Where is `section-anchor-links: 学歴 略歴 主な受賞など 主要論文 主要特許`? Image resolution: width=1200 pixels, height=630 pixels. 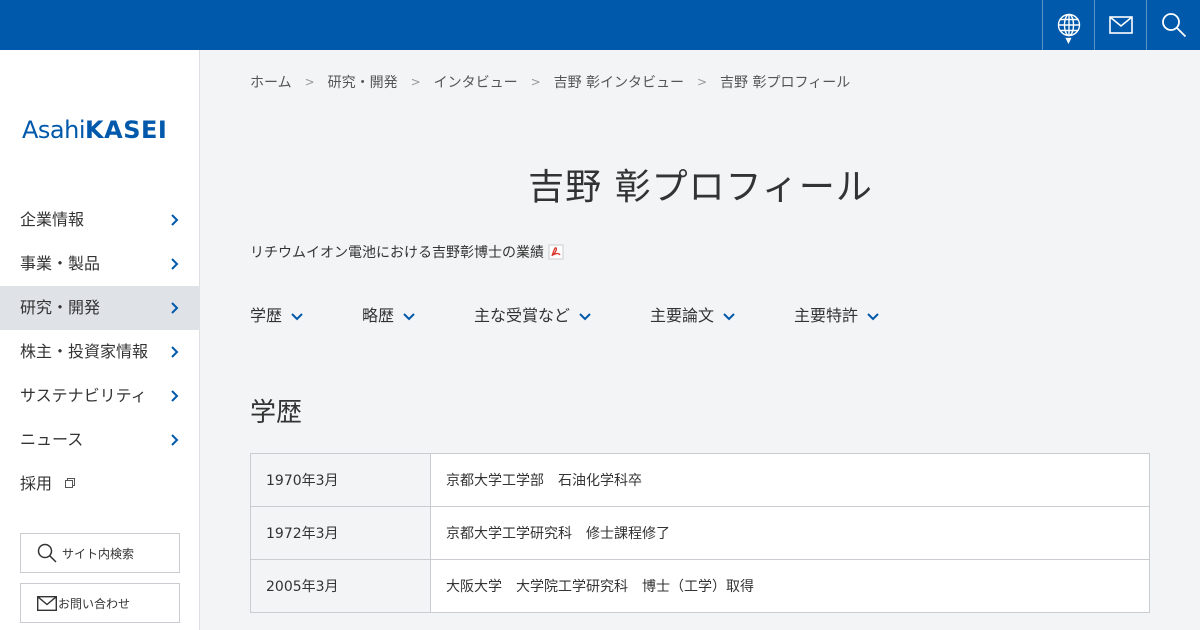 section-anchor-links: 学歴 略歴 主な受賞など 主要論文 主要特許 is located at coordinates (594, 314).